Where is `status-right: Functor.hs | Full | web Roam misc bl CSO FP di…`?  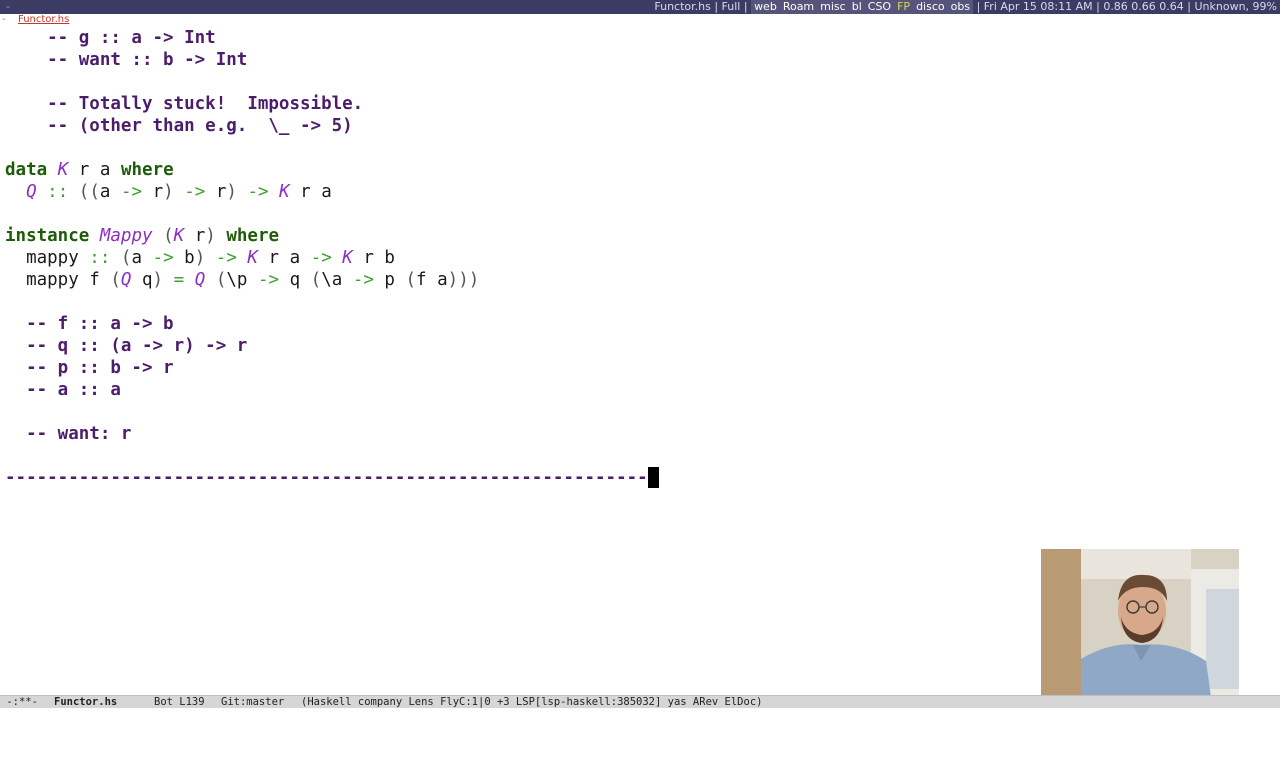 status-right: Functor.hs | Full | web Roam misc bl CSO FP di… is located at coordinates (965, 7).